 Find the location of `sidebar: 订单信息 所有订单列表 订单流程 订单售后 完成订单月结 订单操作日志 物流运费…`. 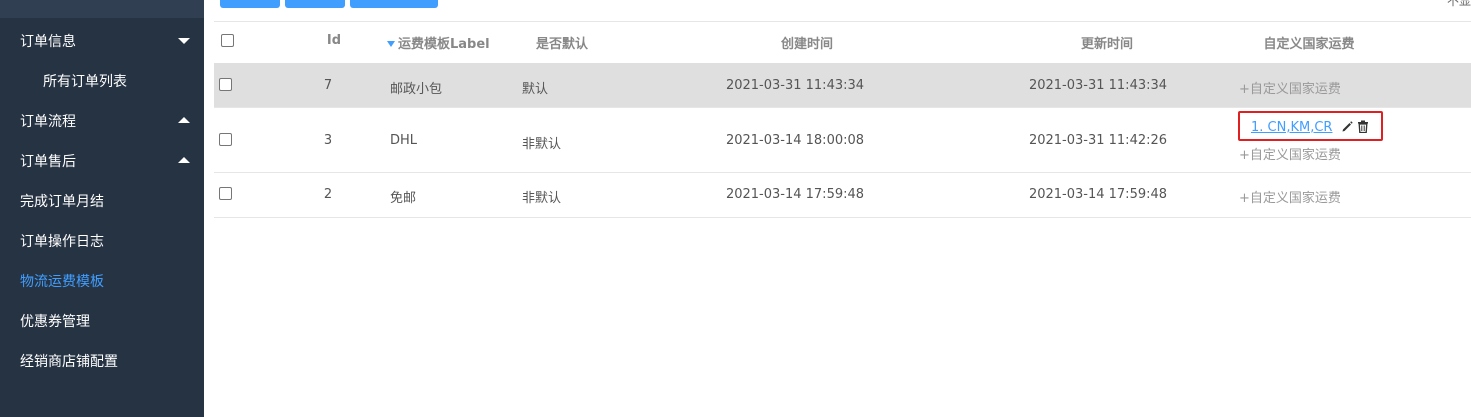

sidebar: 订单信息 所有订单列表 订单流程 订单售后 完成订单月结 订单操作日志 物流运费… is located at coordinates (102, 208).